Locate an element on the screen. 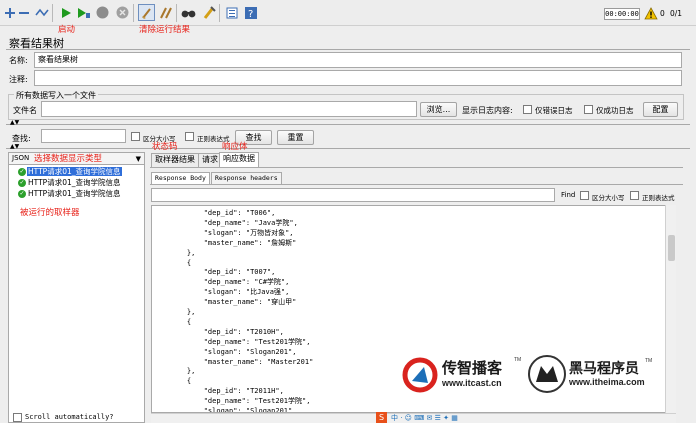  ime-logo-icon: S is located at coordinates (381, 417).